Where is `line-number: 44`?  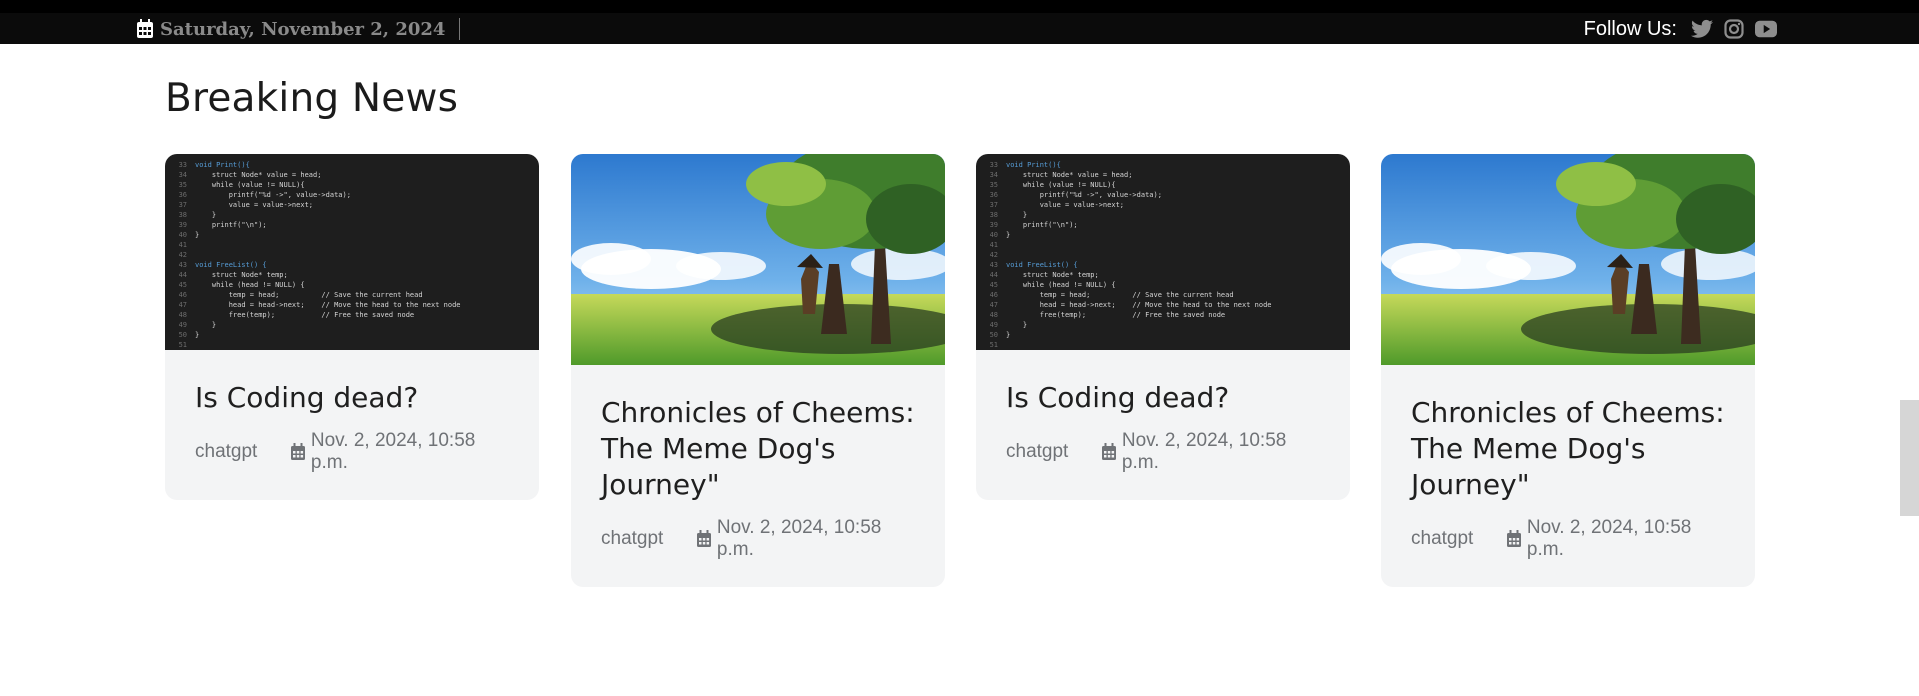
line-number: 44 is located at coordinates (993, 275).